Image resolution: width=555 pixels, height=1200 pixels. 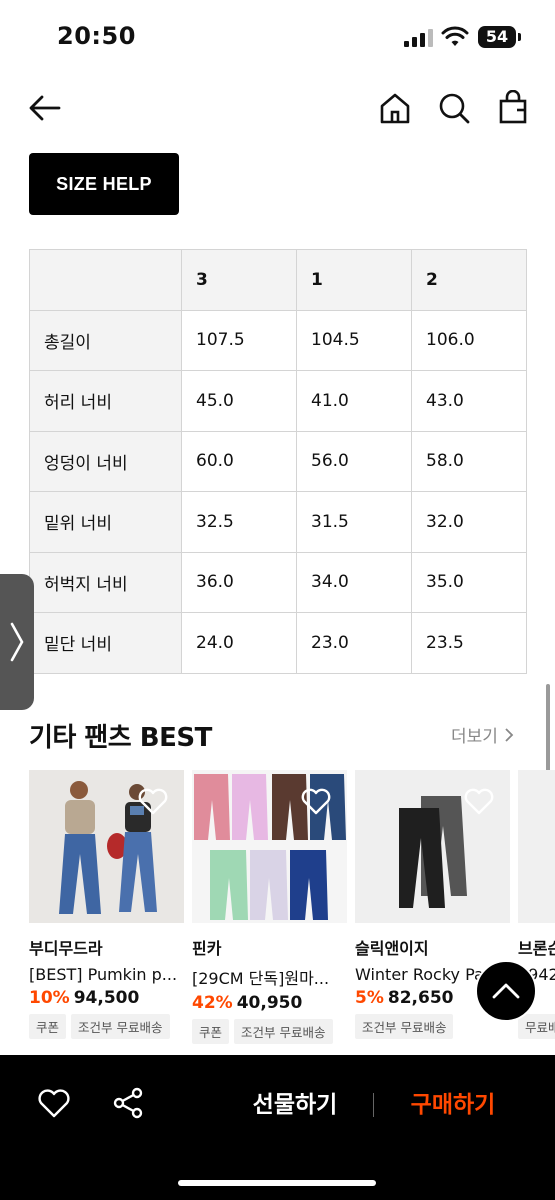 What do you see at coordinates (469, 340) in the screenshot?
I see `measurement-value: 106.0` at bounding box center [469, 340].